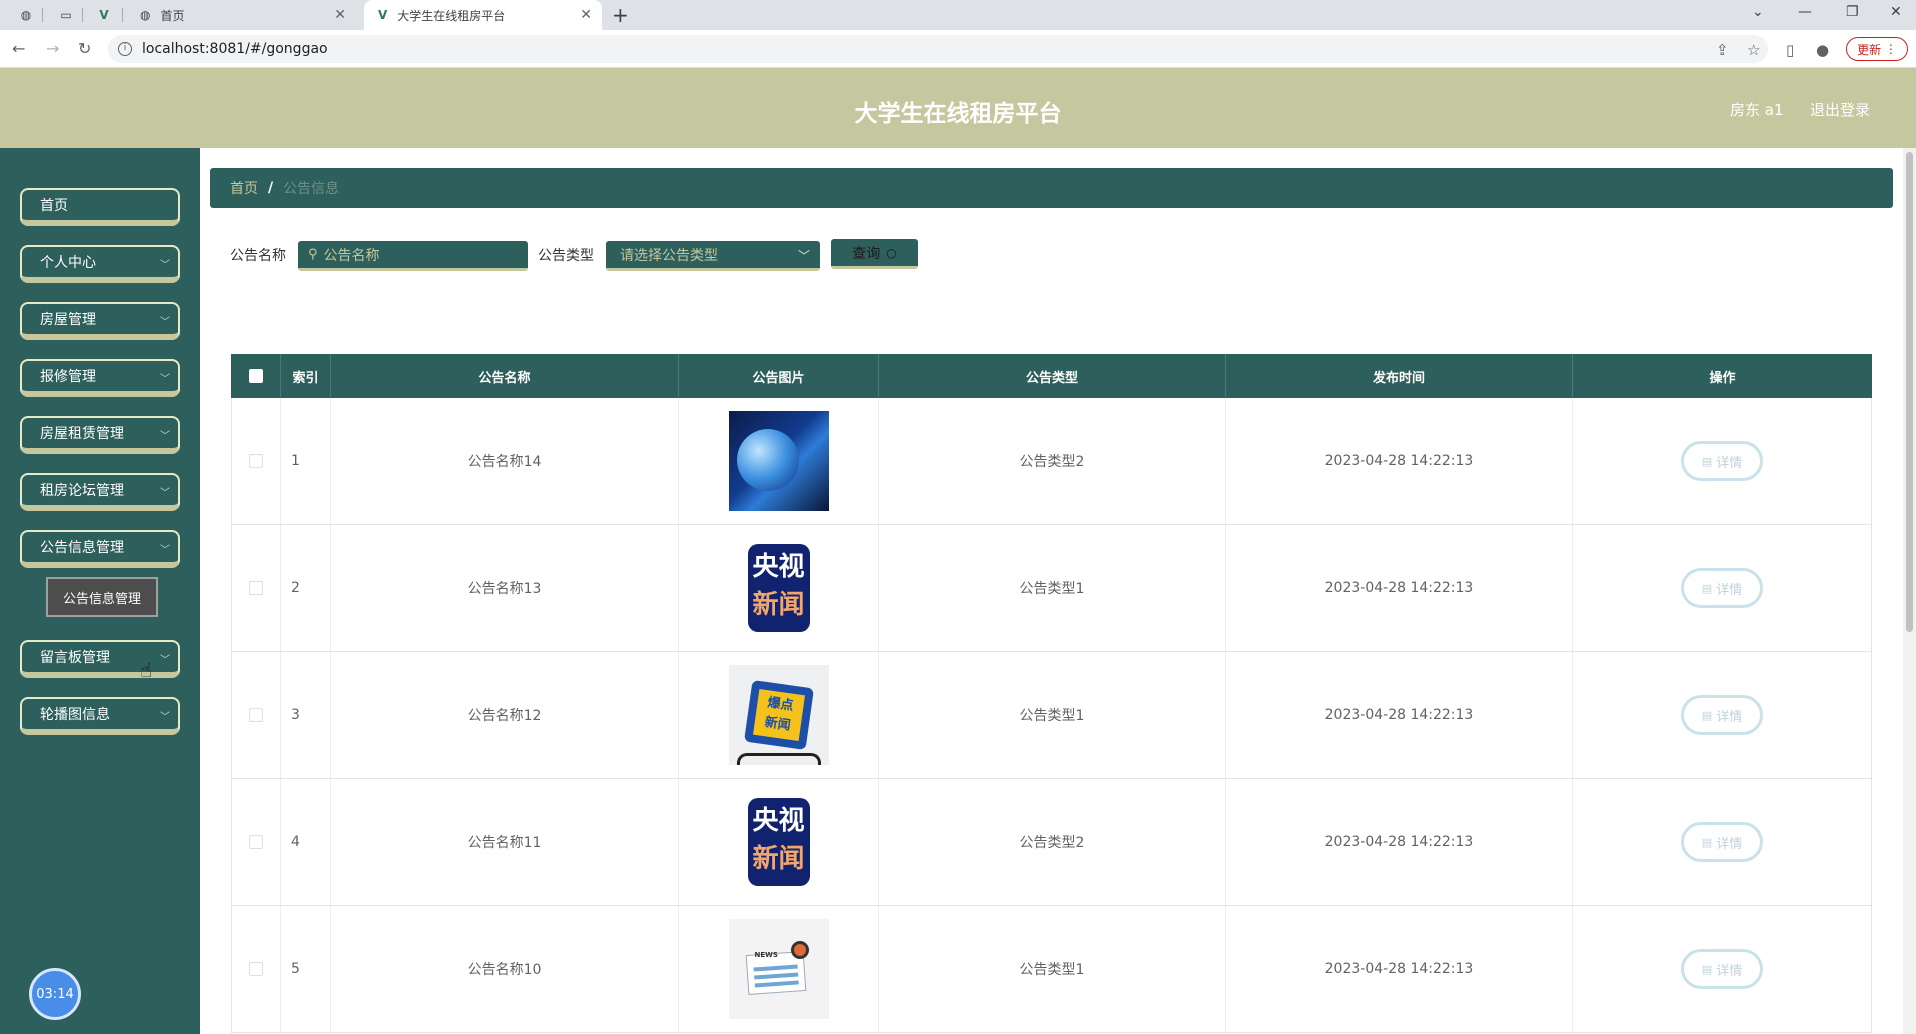 This screenshot has height=1034, width=1916. I want to click on forward-icon: →, so click(52, 48).